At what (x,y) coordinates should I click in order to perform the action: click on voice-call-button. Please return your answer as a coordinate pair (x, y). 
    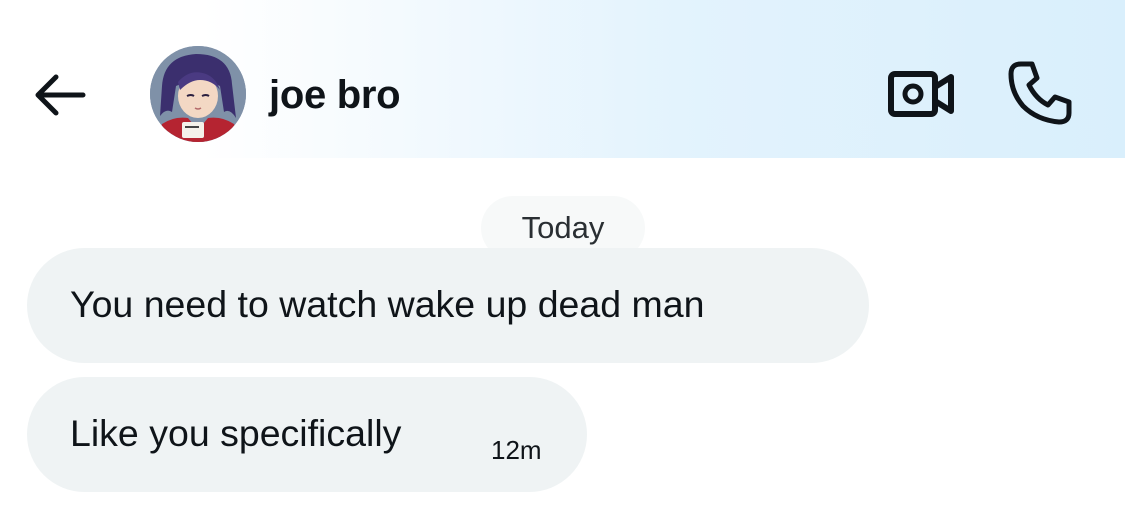
    Looking at the image, I should click on (1040, 93).